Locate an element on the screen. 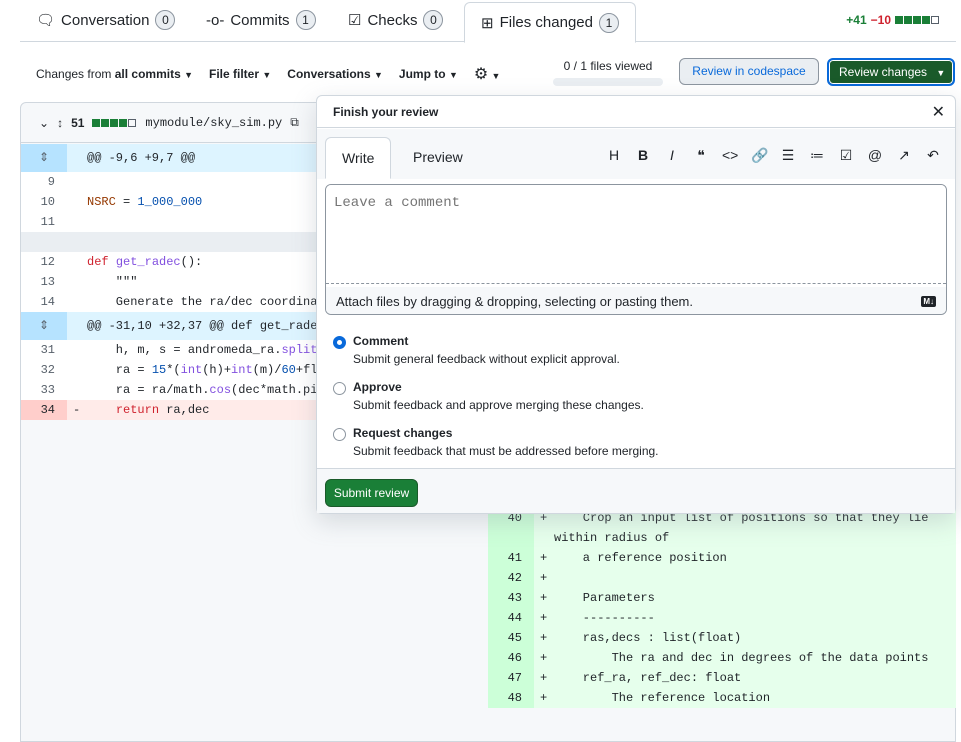 This screenshot has height=742, width=961. added-line: 48 + The reference location is located at coordinates (722, 698).